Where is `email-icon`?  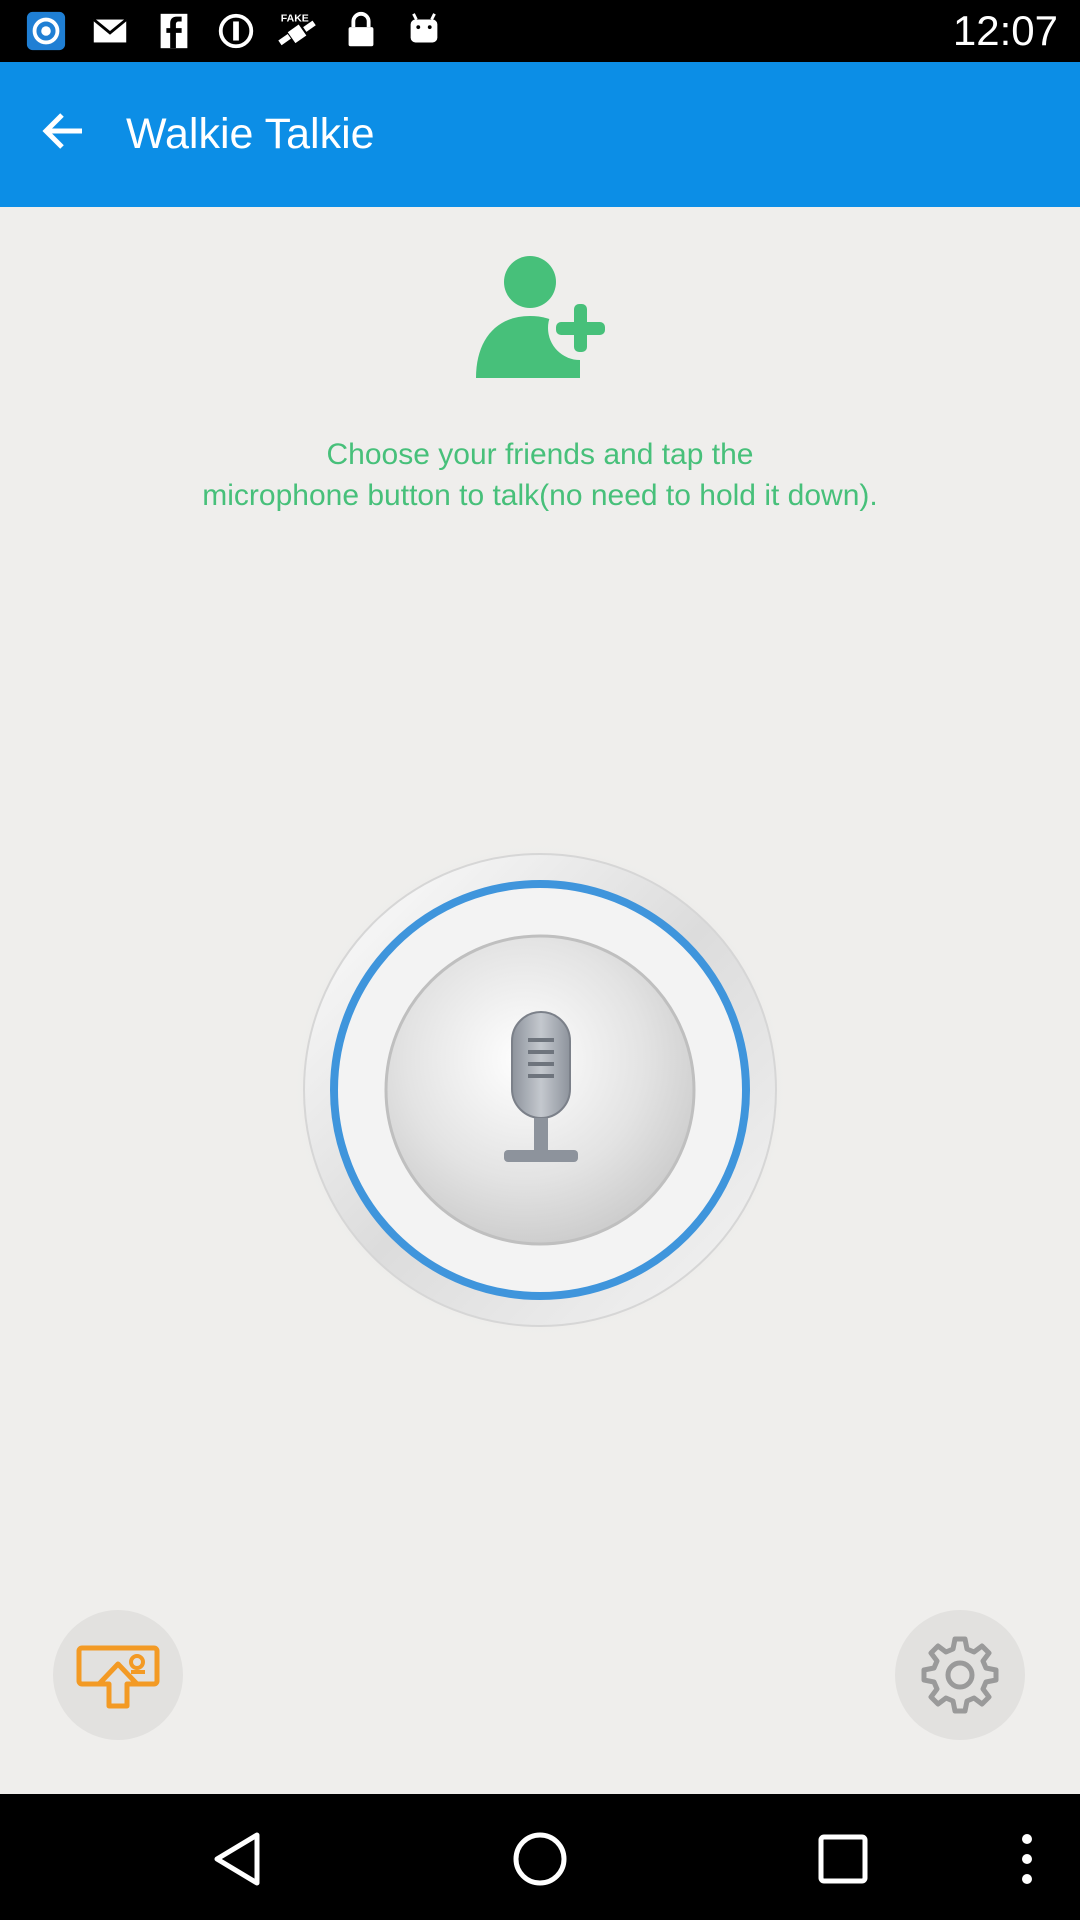
email-icon is located at coordinates (110, 30).